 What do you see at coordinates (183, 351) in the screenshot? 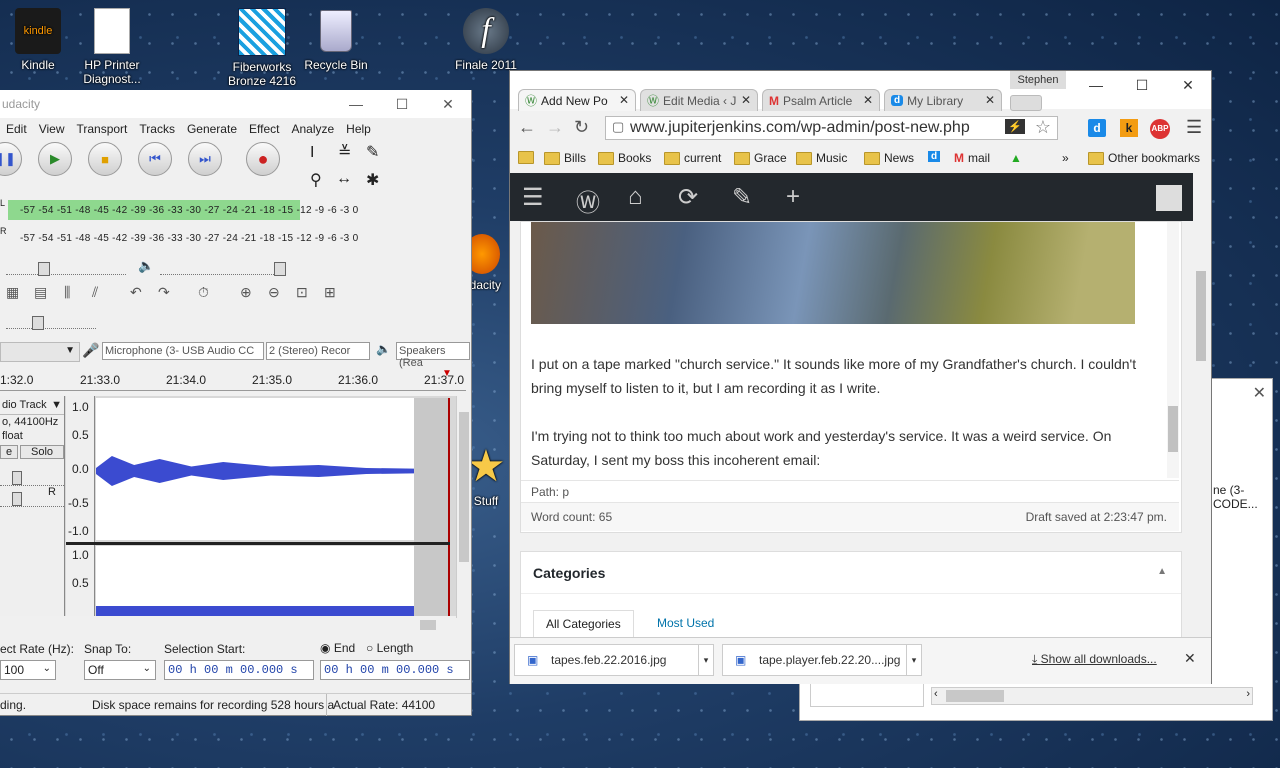
I see `recording-device-select: Microphone (3- USB Audio CC` at bounding box center [183, 351].